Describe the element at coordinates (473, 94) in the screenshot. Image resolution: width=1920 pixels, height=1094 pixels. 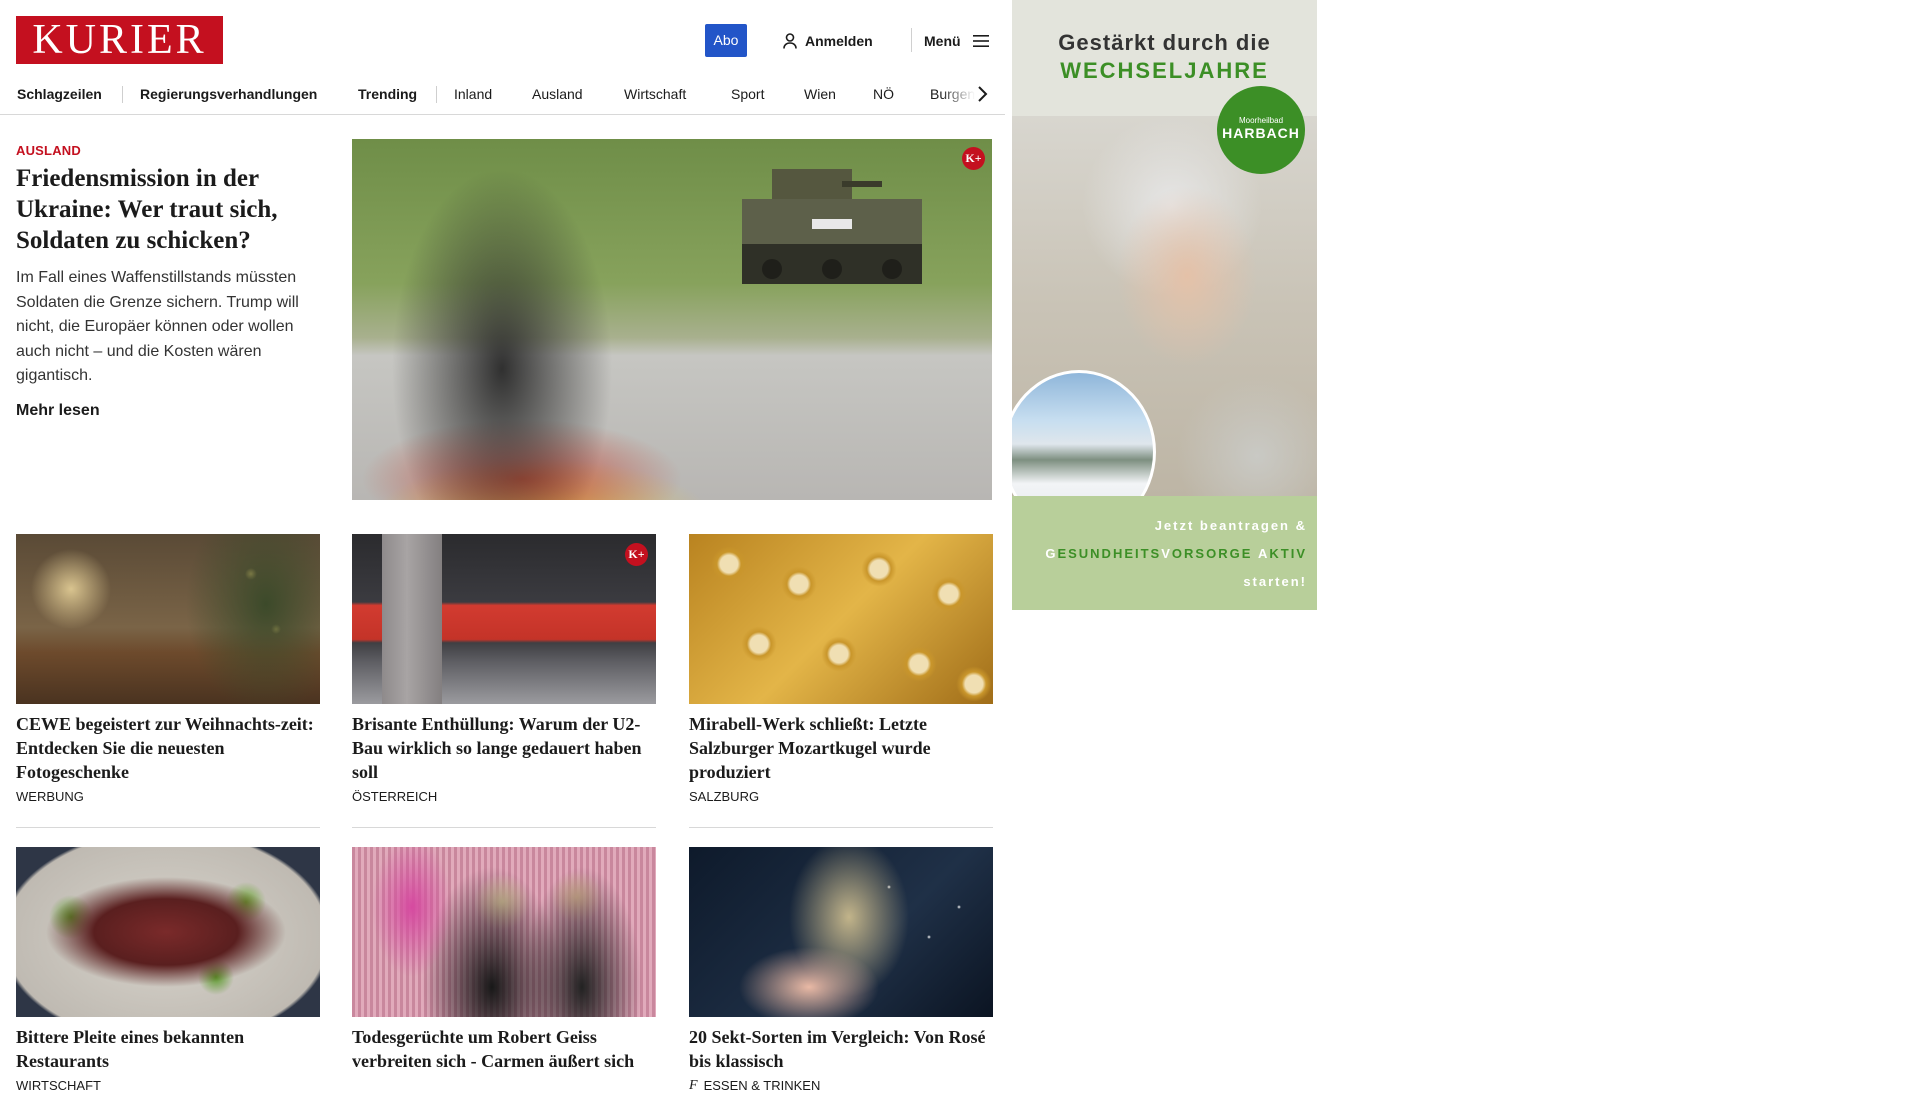
I see `nav-item-inland: Inland` at that location.